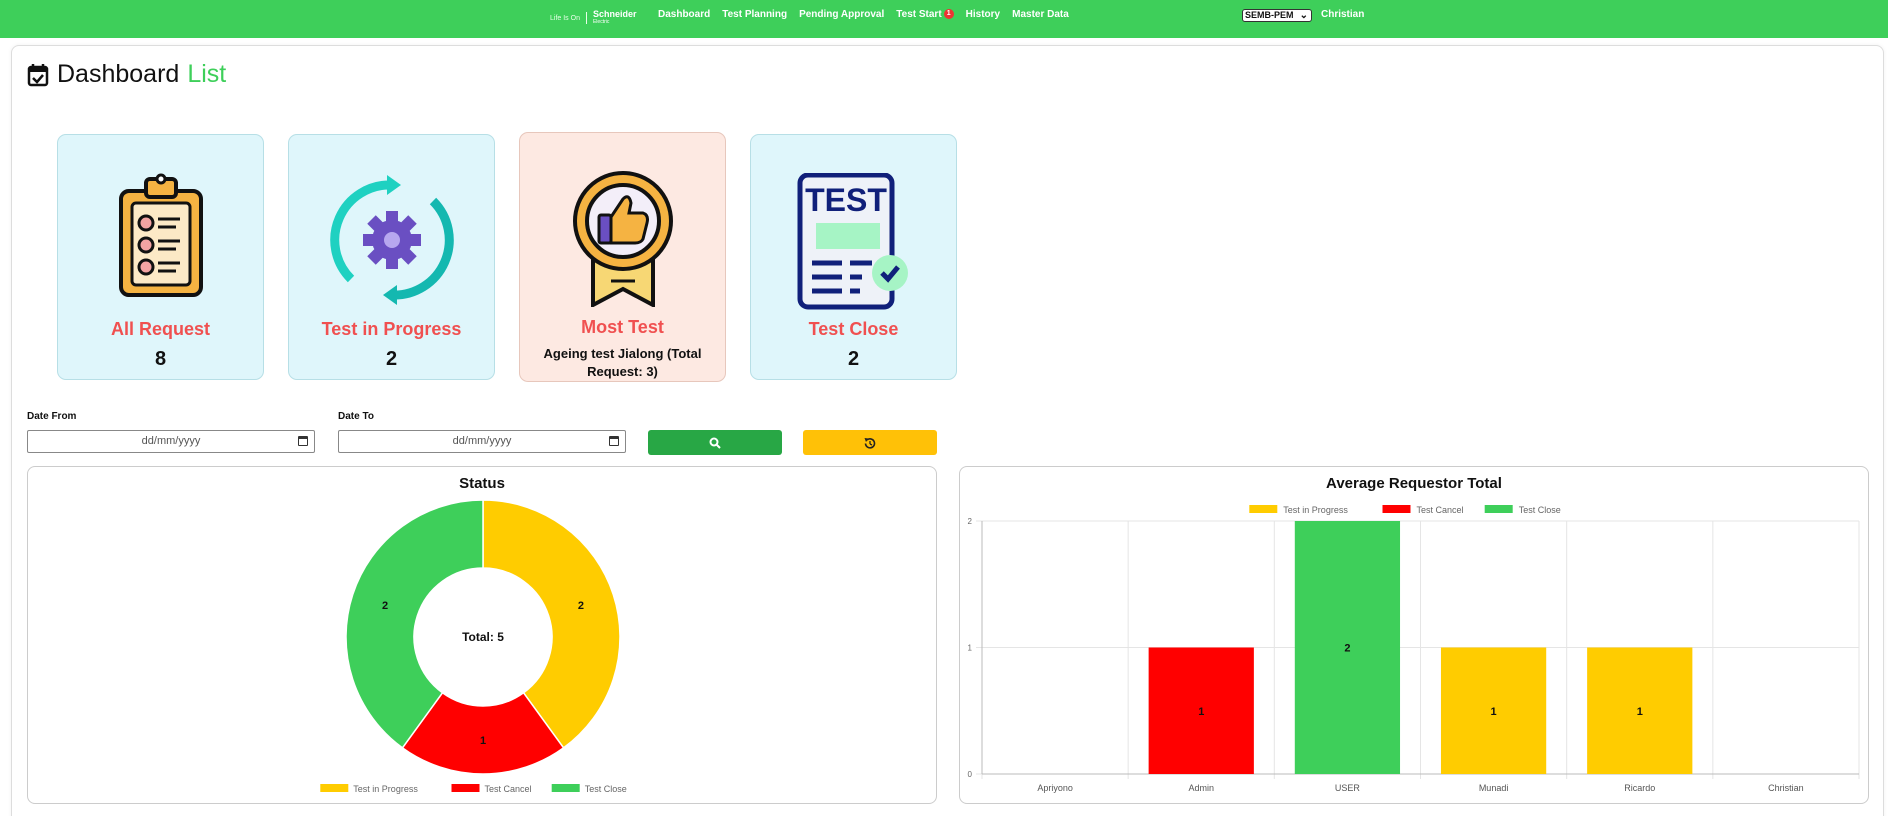 This screenshot has width=1888, height=816. I want to click on date-to-placeholder: dd/mm/yyyy, so click(482, 441).